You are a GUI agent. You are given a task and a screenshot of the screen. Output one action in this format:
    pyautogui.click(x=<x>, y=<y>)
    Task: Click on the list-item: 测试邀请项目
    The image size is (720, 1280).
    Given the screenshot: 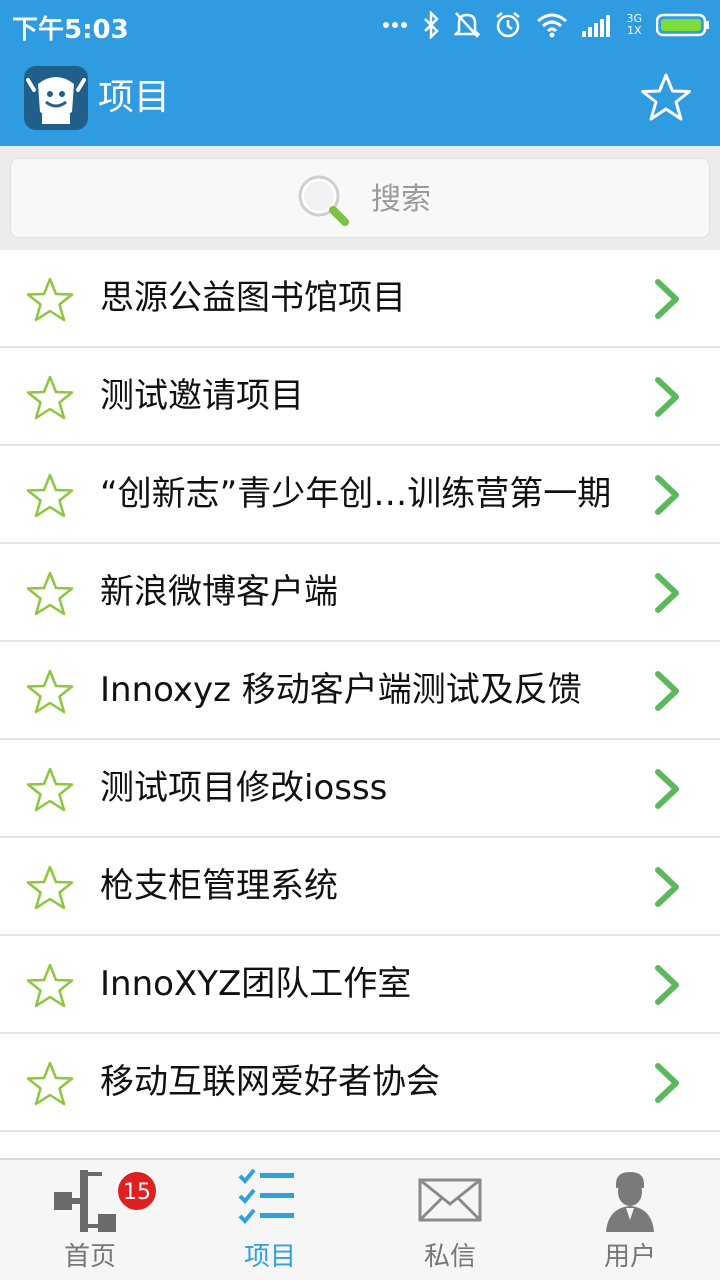 What is the action you would take?
    pyautogui.click(x=360, y=397)
    